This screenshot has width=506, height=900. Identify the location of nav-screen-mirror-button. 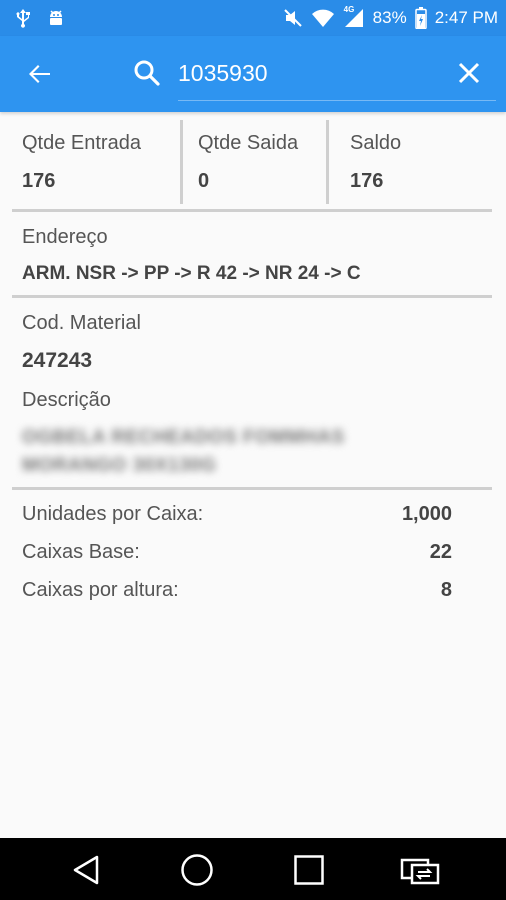
(420, 870).